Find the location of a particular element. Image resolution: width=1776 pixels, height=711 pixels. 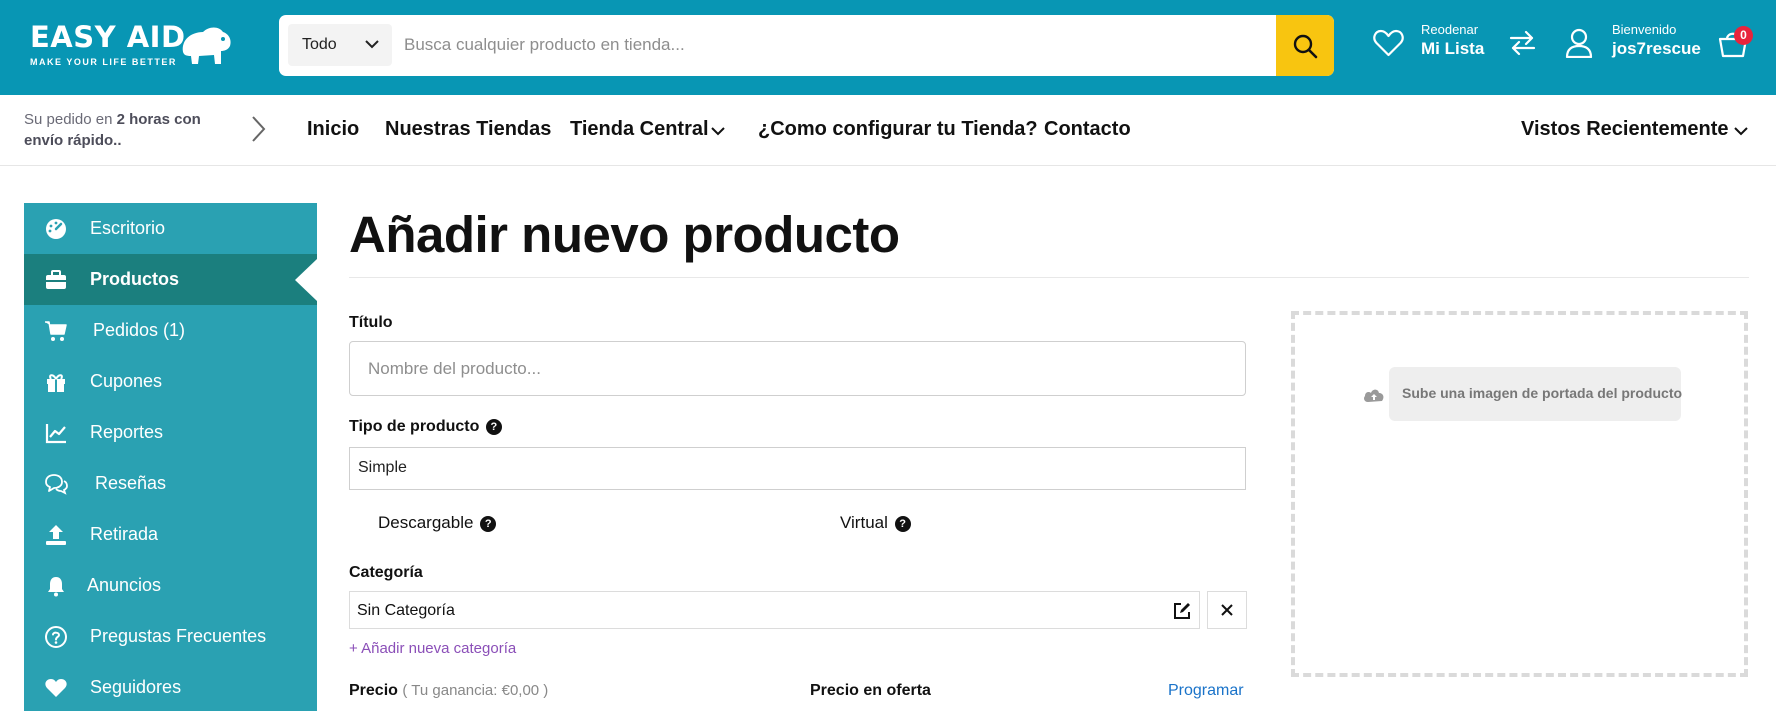

comments-icon is located at coordinates (56, 484).